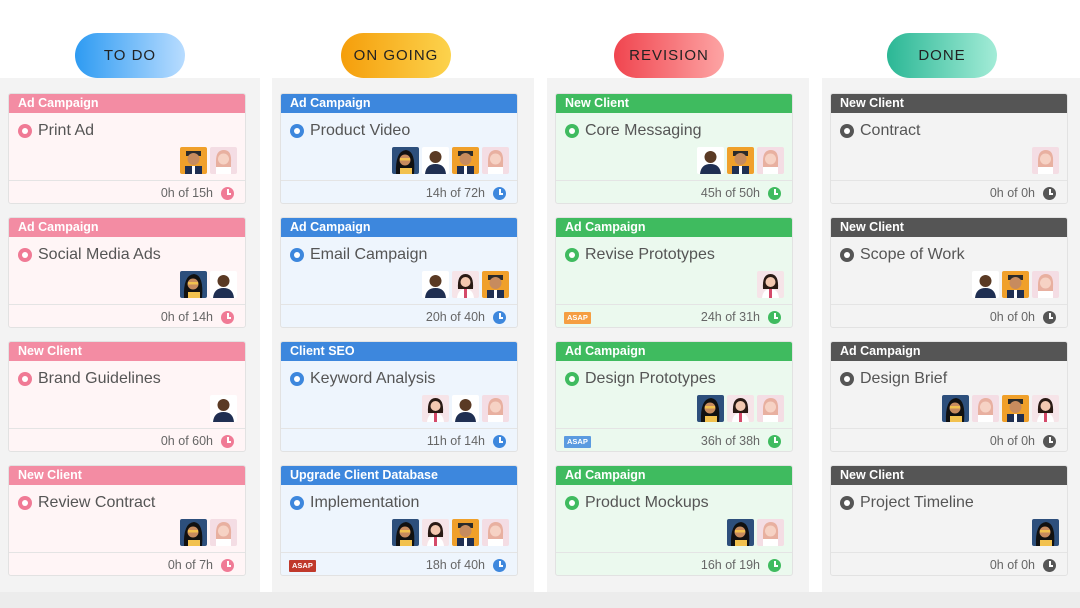 Image resolution: width=1080 pixels, height=608 pixels. What do you see at coordinates (893, 379) in the screenshot?
I see `card-title: Design Brief` at bounding box center [893, 379].